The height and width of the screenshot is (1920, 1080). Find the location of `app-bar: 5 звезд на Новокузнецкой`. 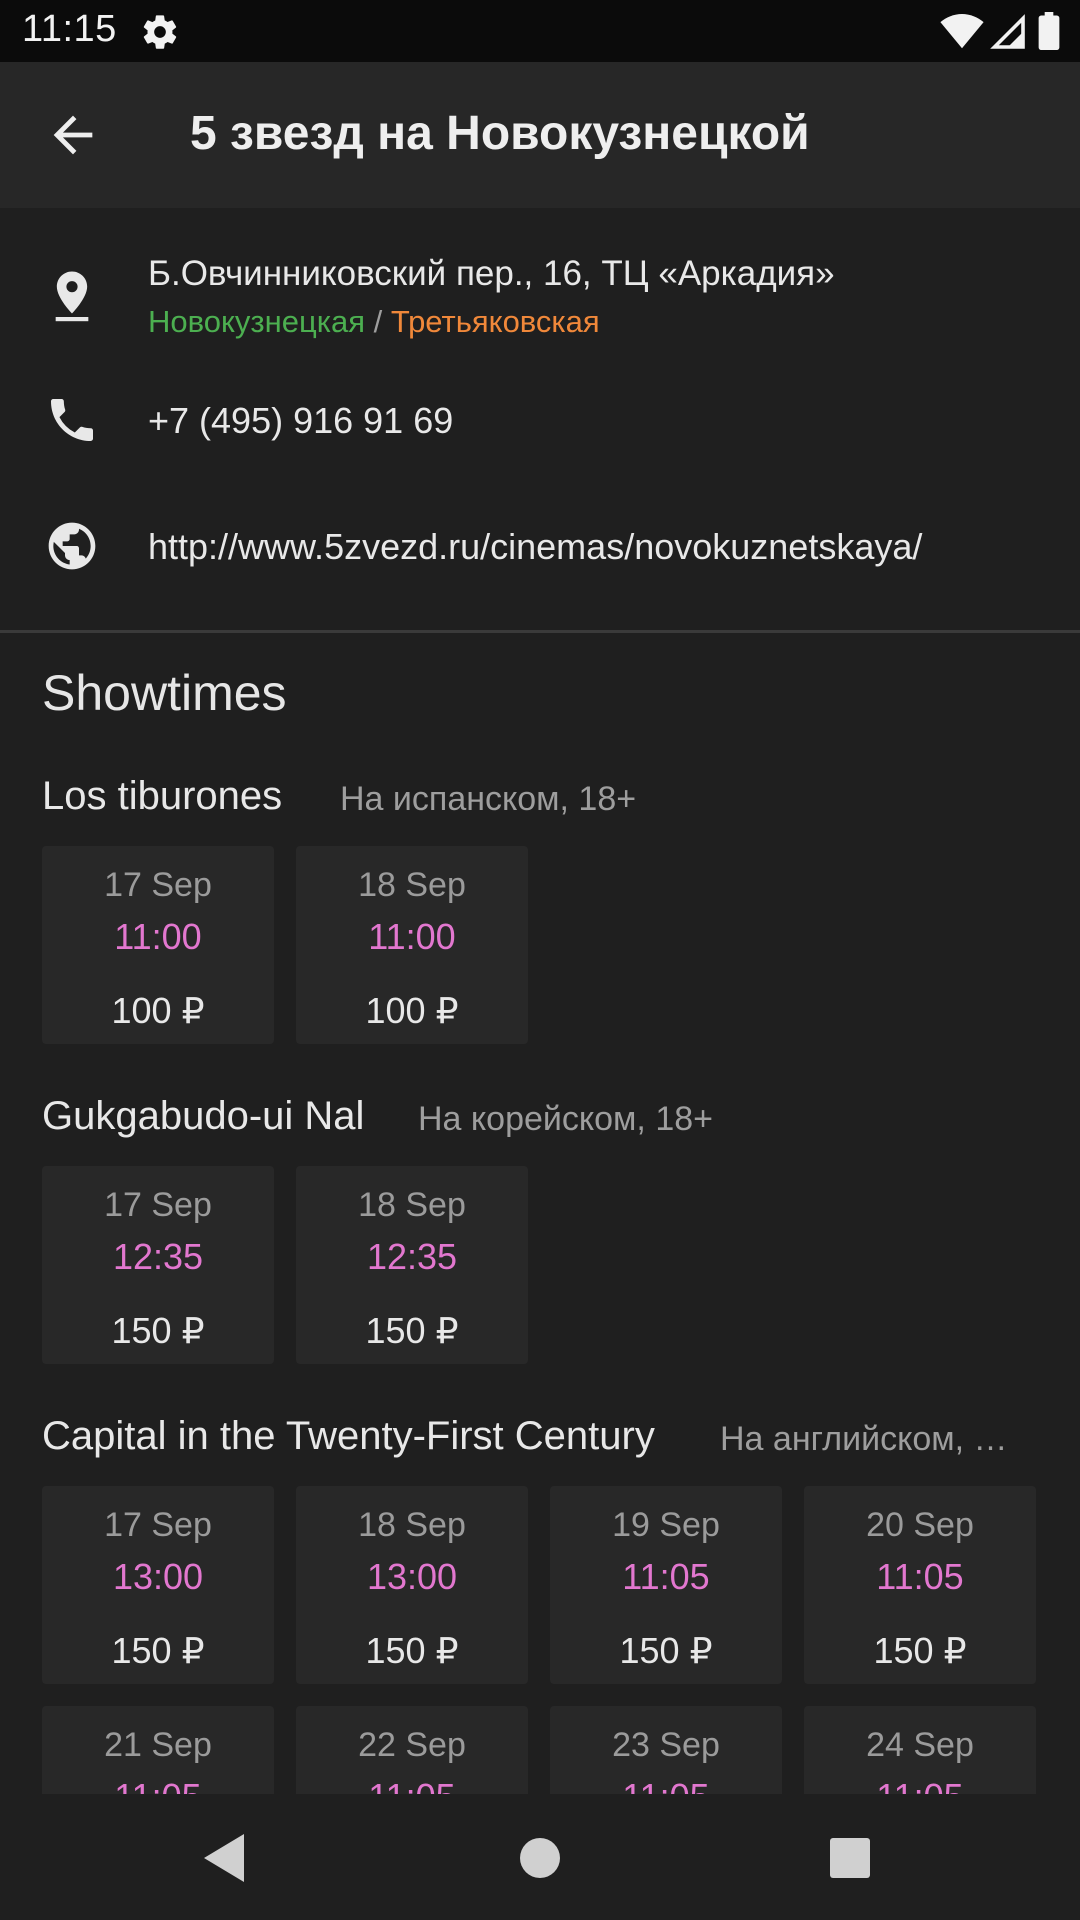

app-bar: 5 звезд на Новокузнецкой is located at coordinates (540, 135).